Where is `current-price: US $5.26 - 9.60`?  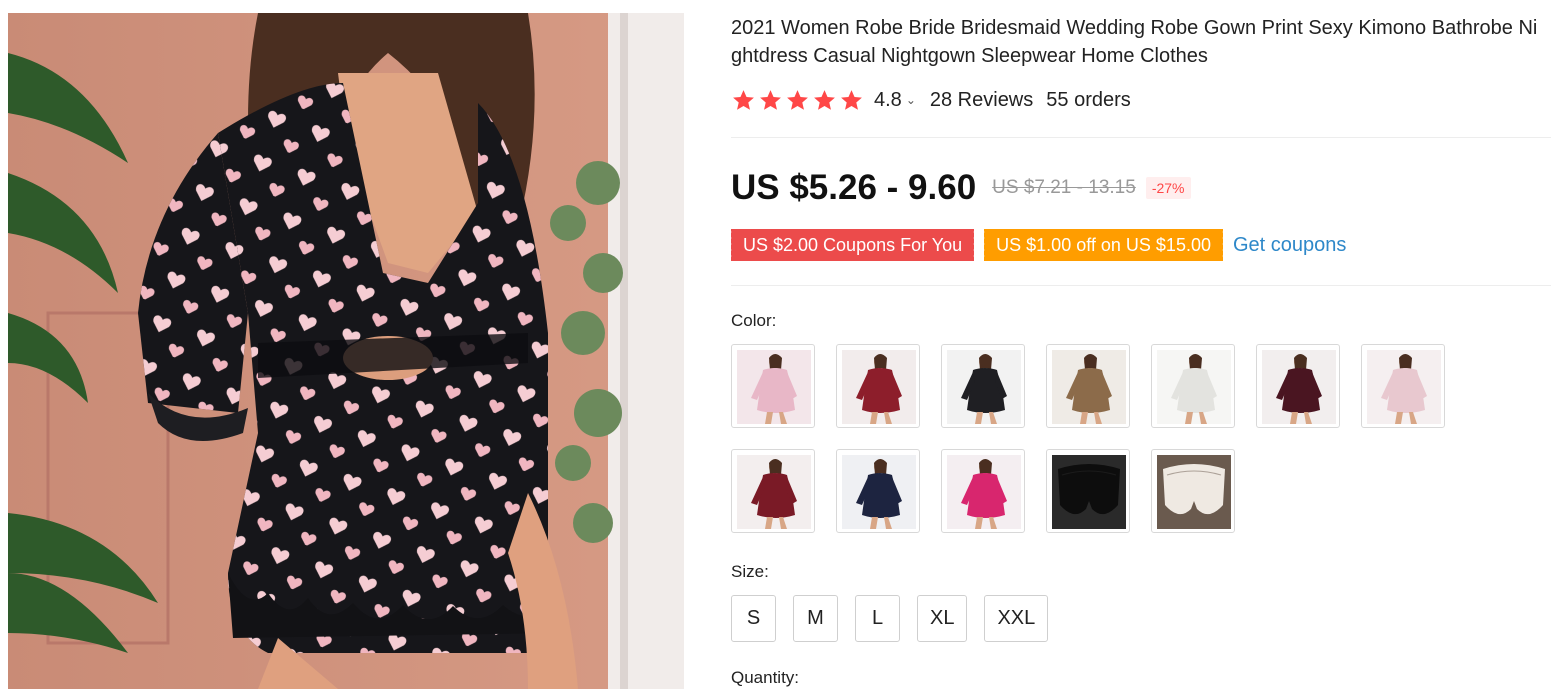
current-price: US $5.26 - 9.60 is located at coordinates (854, 187).